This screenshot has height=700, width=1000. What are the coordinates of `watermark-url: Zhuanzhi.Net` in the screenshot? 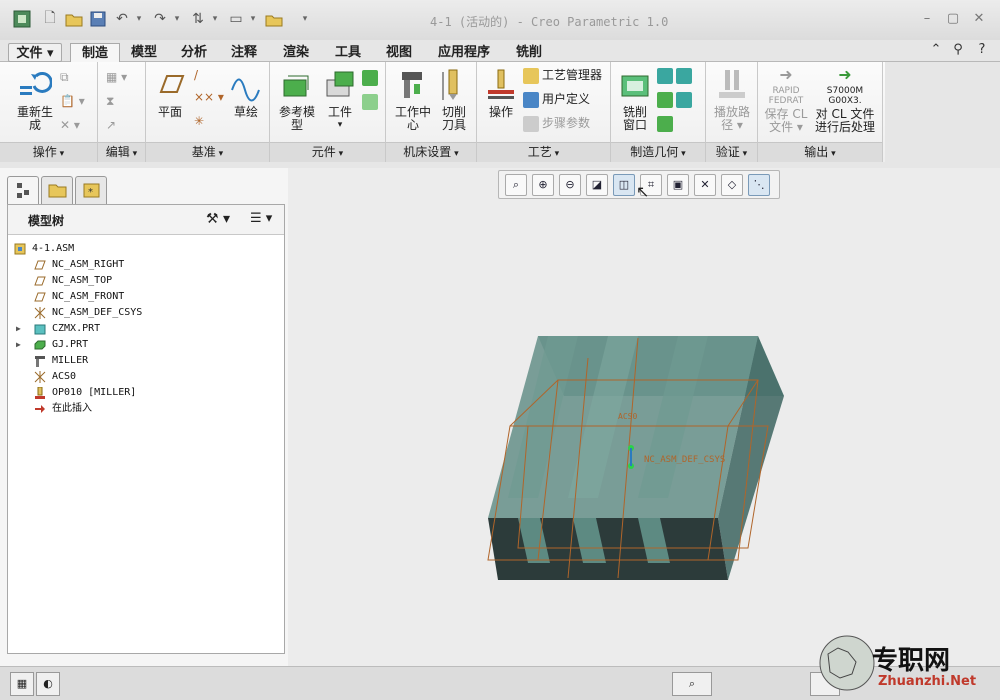 It's located at (927, 681).